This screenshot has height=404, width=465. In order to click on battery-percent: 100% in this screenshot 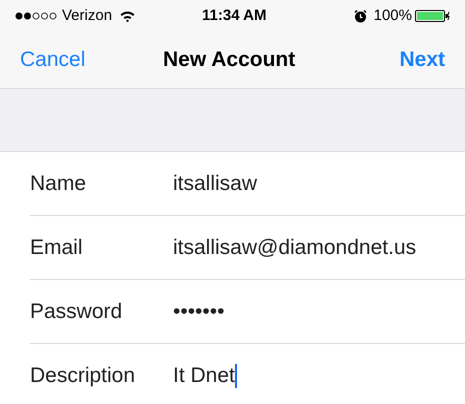, I will do `click(393, 16)`.